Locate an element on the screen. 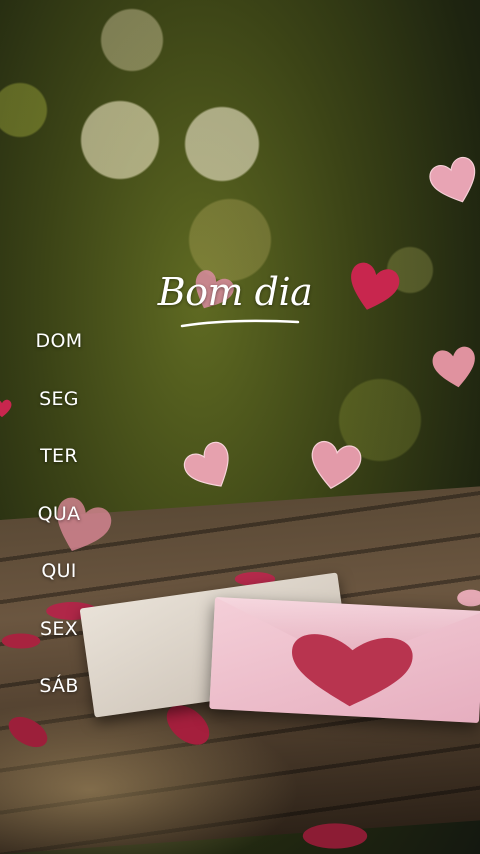 The image size is (480, 854). title-underline is located at coordinates (240, 323).